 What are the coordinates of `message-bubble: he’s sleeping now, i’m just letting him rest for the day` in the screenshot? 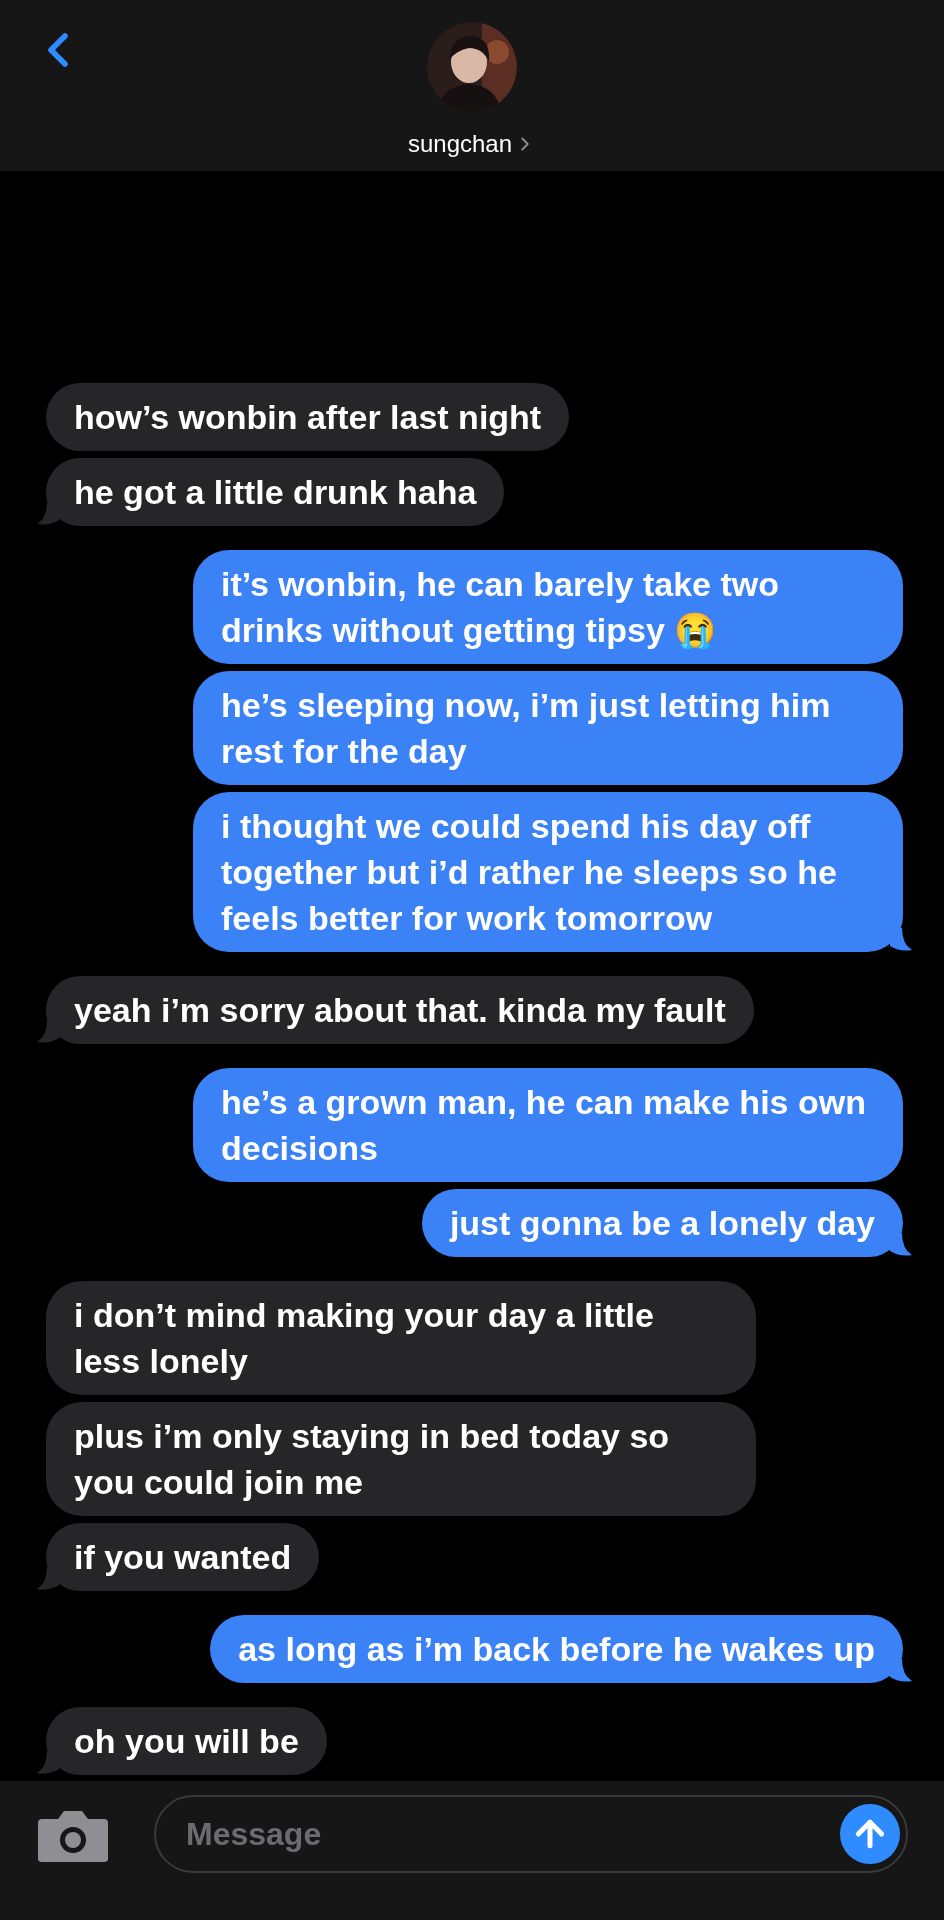 It's located at (548, 728).